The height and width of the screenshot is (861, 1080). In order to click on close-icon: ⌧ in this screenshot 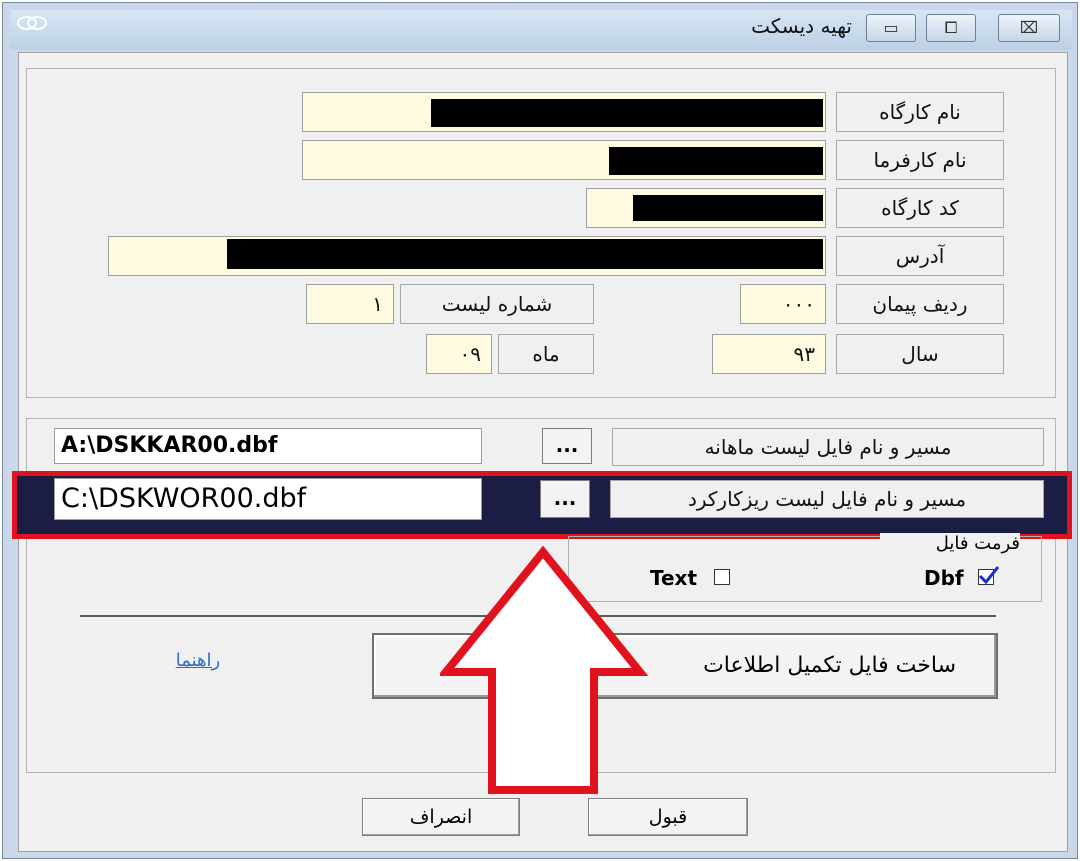, I will do `click(1029, 27)`.